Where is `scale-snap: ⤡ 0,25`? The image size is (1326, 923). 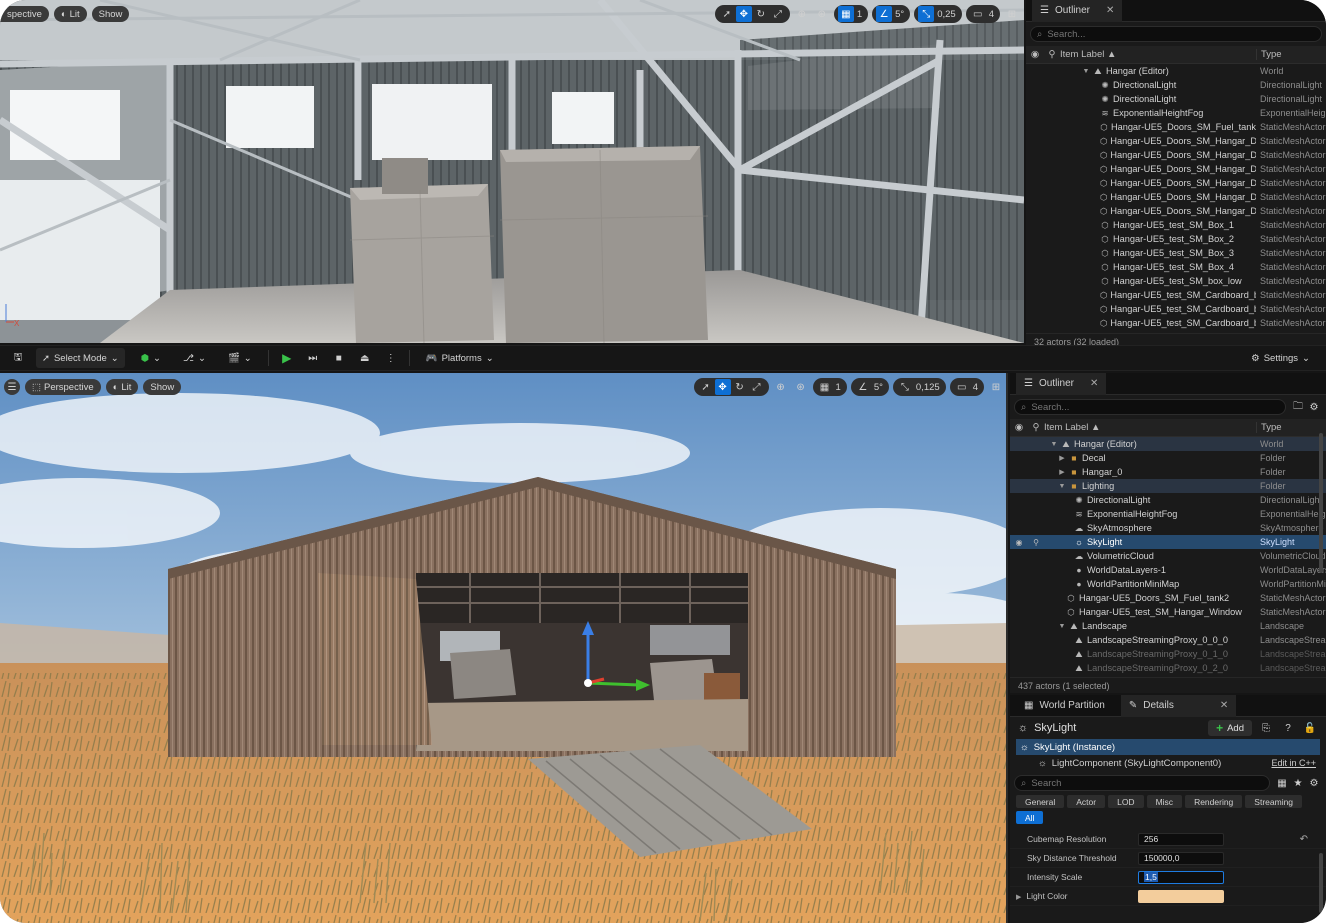 scale-snap: ⤡ 0,25 is located at coordinates (938, 14).